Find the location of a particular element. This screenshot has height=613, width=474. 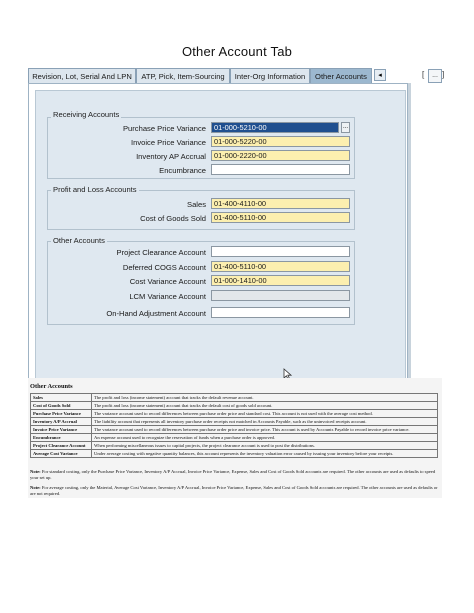

deferred-cogs-label: Deferred COGS Account is located at coordinates (164, 267).